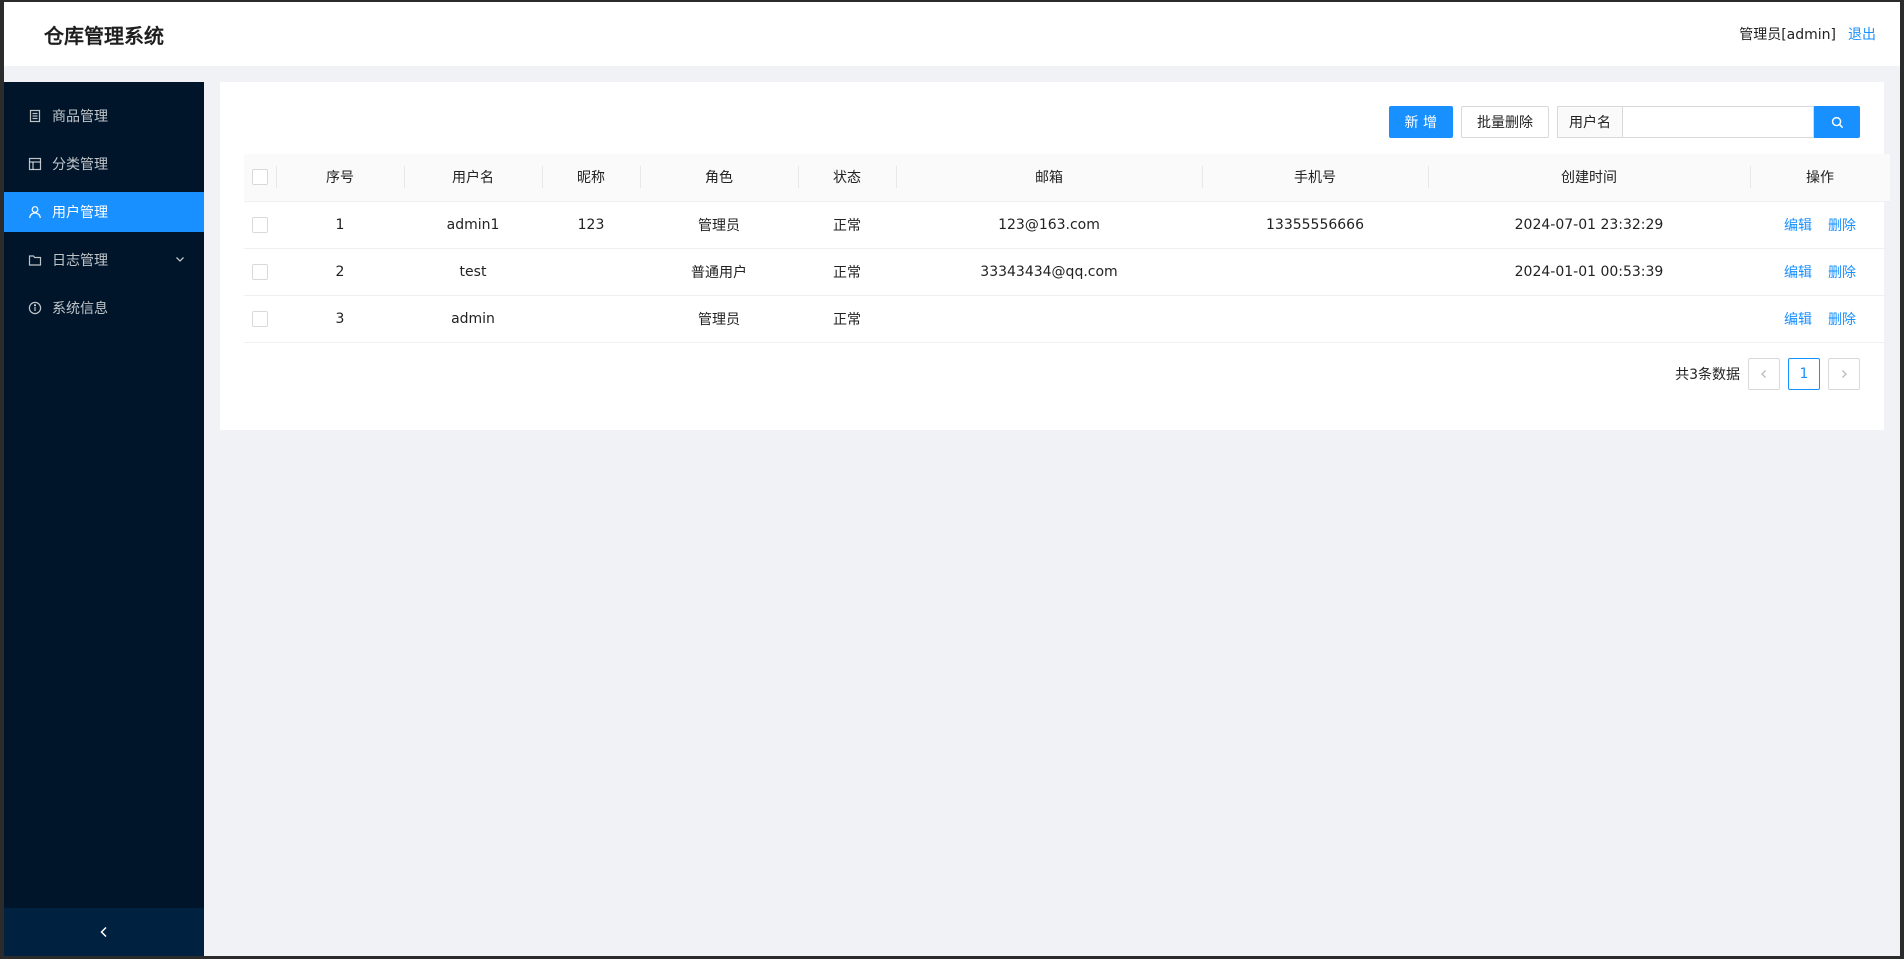 The image size is (1904, 959). Describe the element at coordinates (80, 117) in the screenshot. I see `sidebar-item-label: 商品管理` at that location.